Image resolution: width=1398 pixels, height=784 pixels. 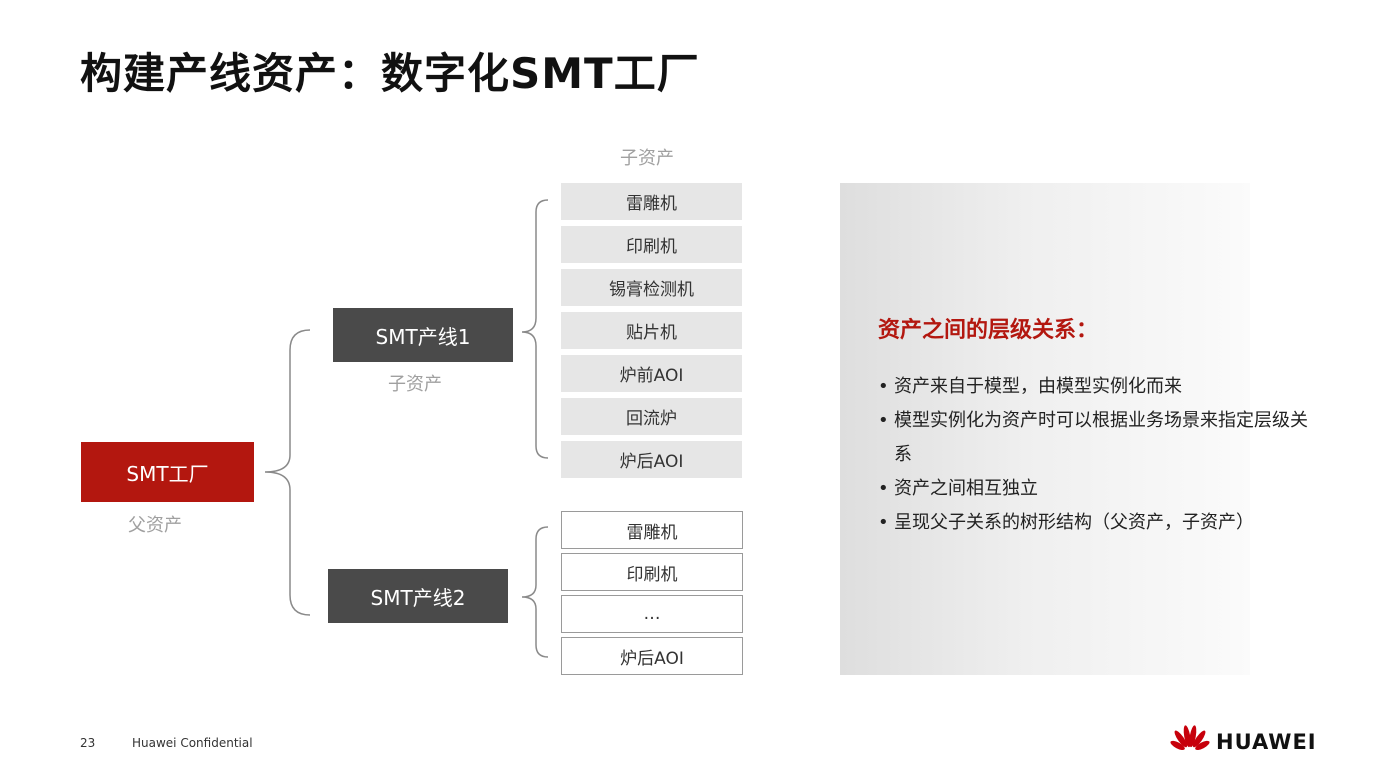 What do you see at coordinates (651, 373) in the screenshot?
I see `line1-child: 炉前AOI` at bounding box center [651, 373].